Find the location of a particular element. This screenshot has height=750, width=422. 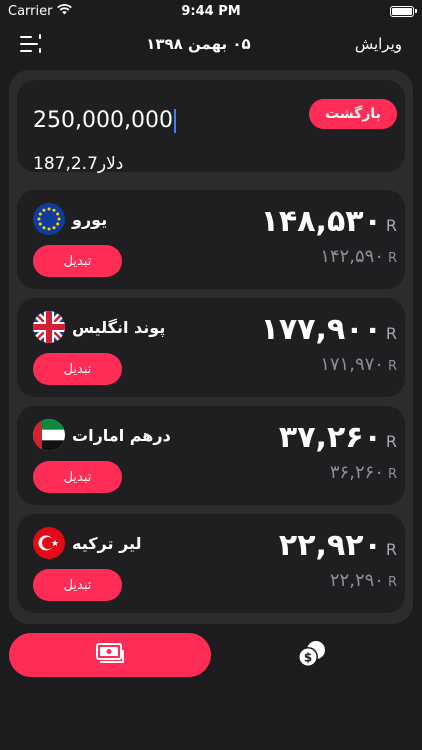

currency-card-gbp: پوند انگلیس تبدیل ۱۷۷,۹۰۰ R ۱۷۱,۹۷۰ R is located at coordinates (211, 347).